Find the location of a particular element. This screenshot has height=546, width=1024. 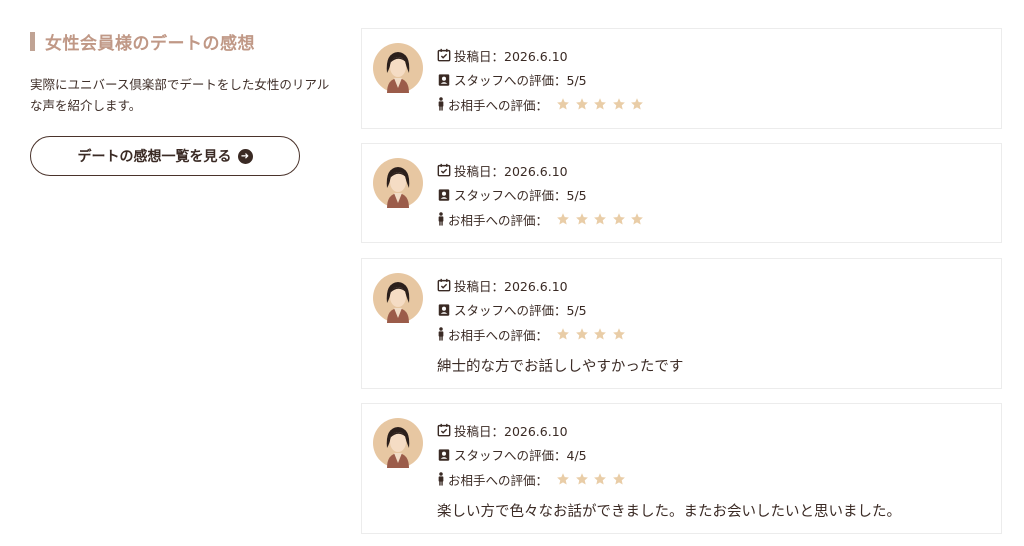

view-all-reviews-label: デートの感想一覧を見る is located at coordinates (154, 157).